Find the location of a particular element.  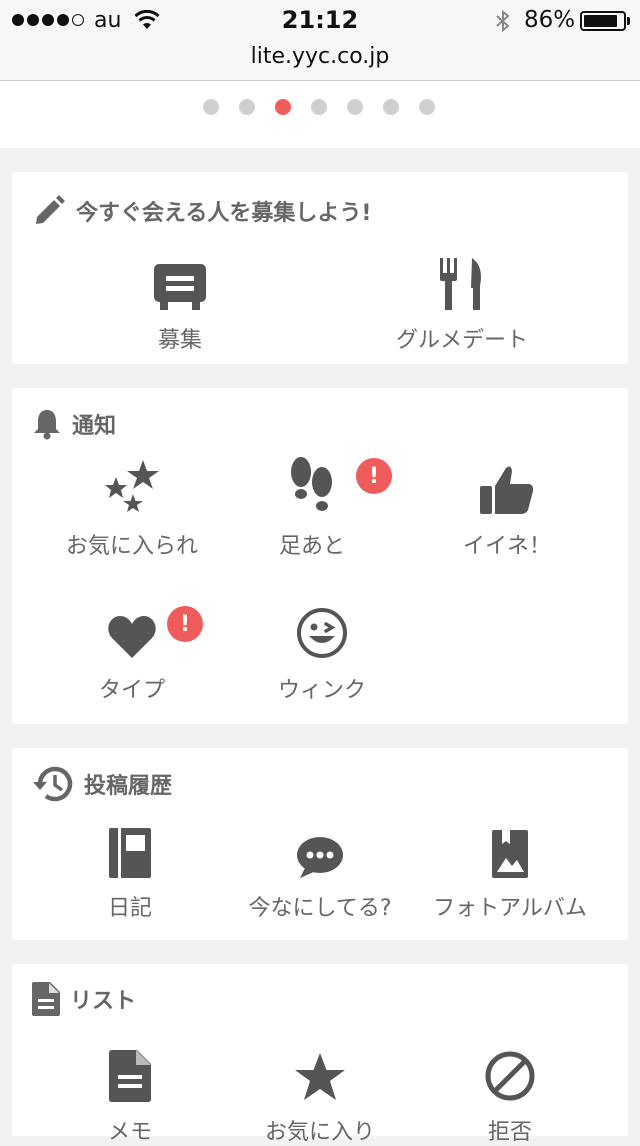

board-icon is located at coordinates (180, 287).